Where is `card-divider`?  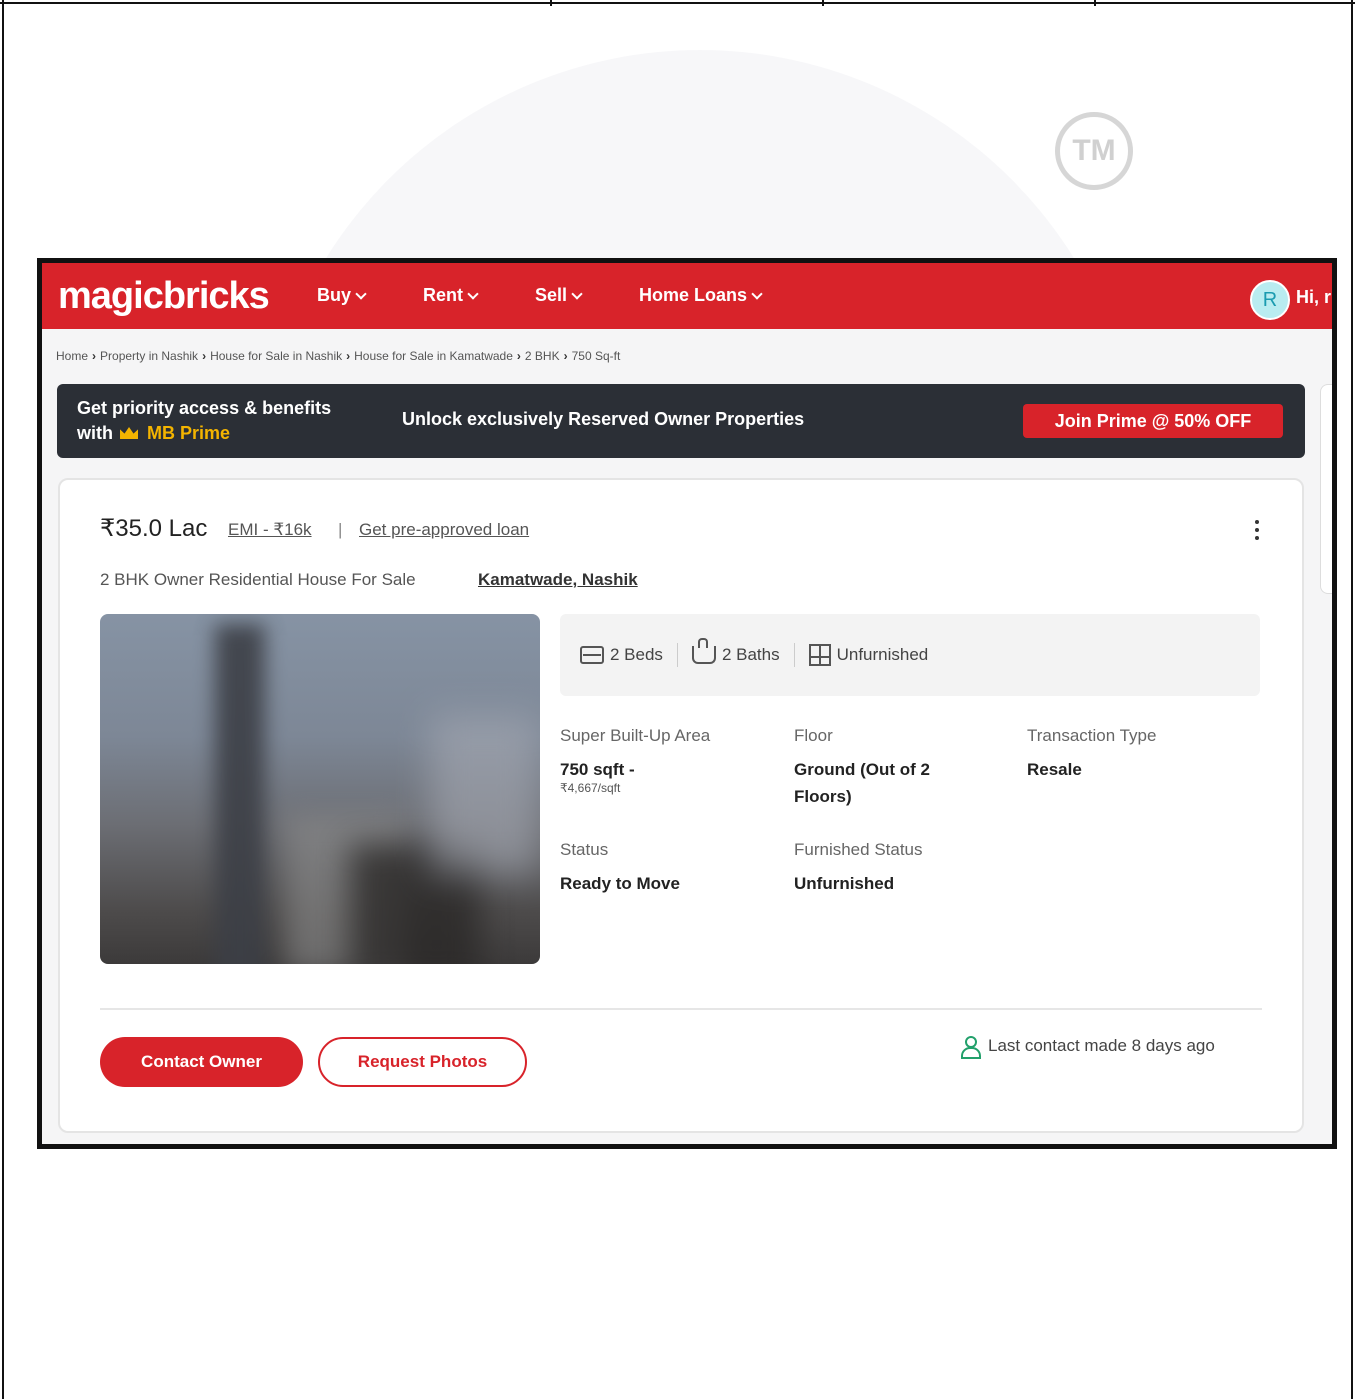
card-divider is located at coordinates (681, 1009).